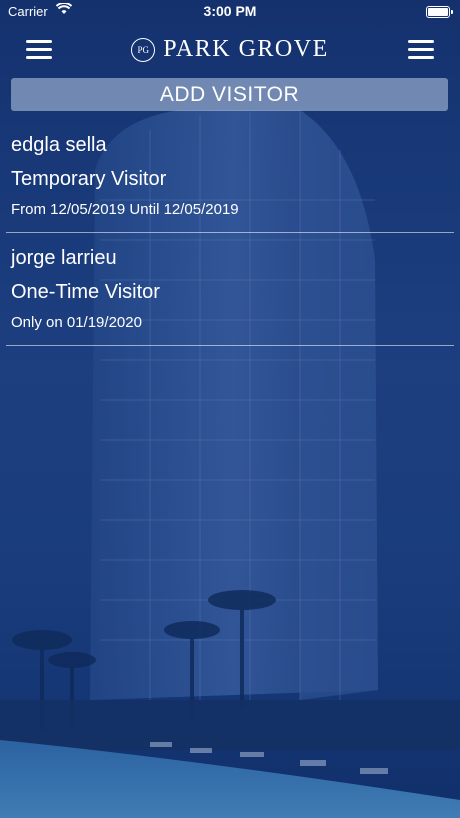 This screenshot has width=460, height=818. Describe the element at coordinates (246, 49) in the screenshot. I see `brand-name: PARK GROVE` at that location.